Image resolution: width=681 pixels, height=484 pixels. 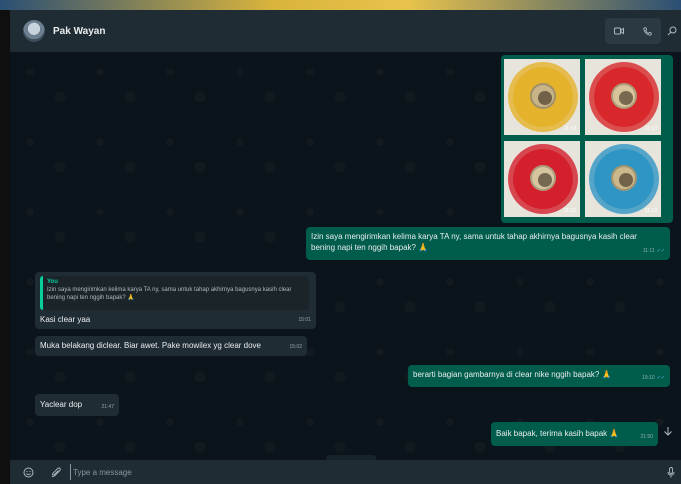 I want to click on header-actions, so click(x=643, y=31).